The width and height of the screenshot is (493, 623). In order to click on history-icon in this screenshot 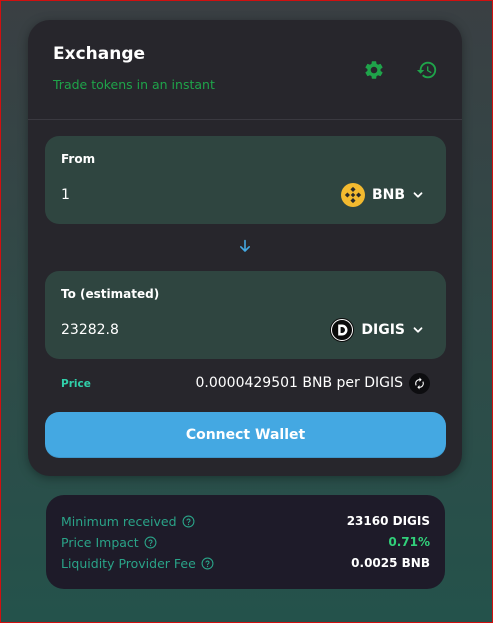, I will do `click(427, 70)`.